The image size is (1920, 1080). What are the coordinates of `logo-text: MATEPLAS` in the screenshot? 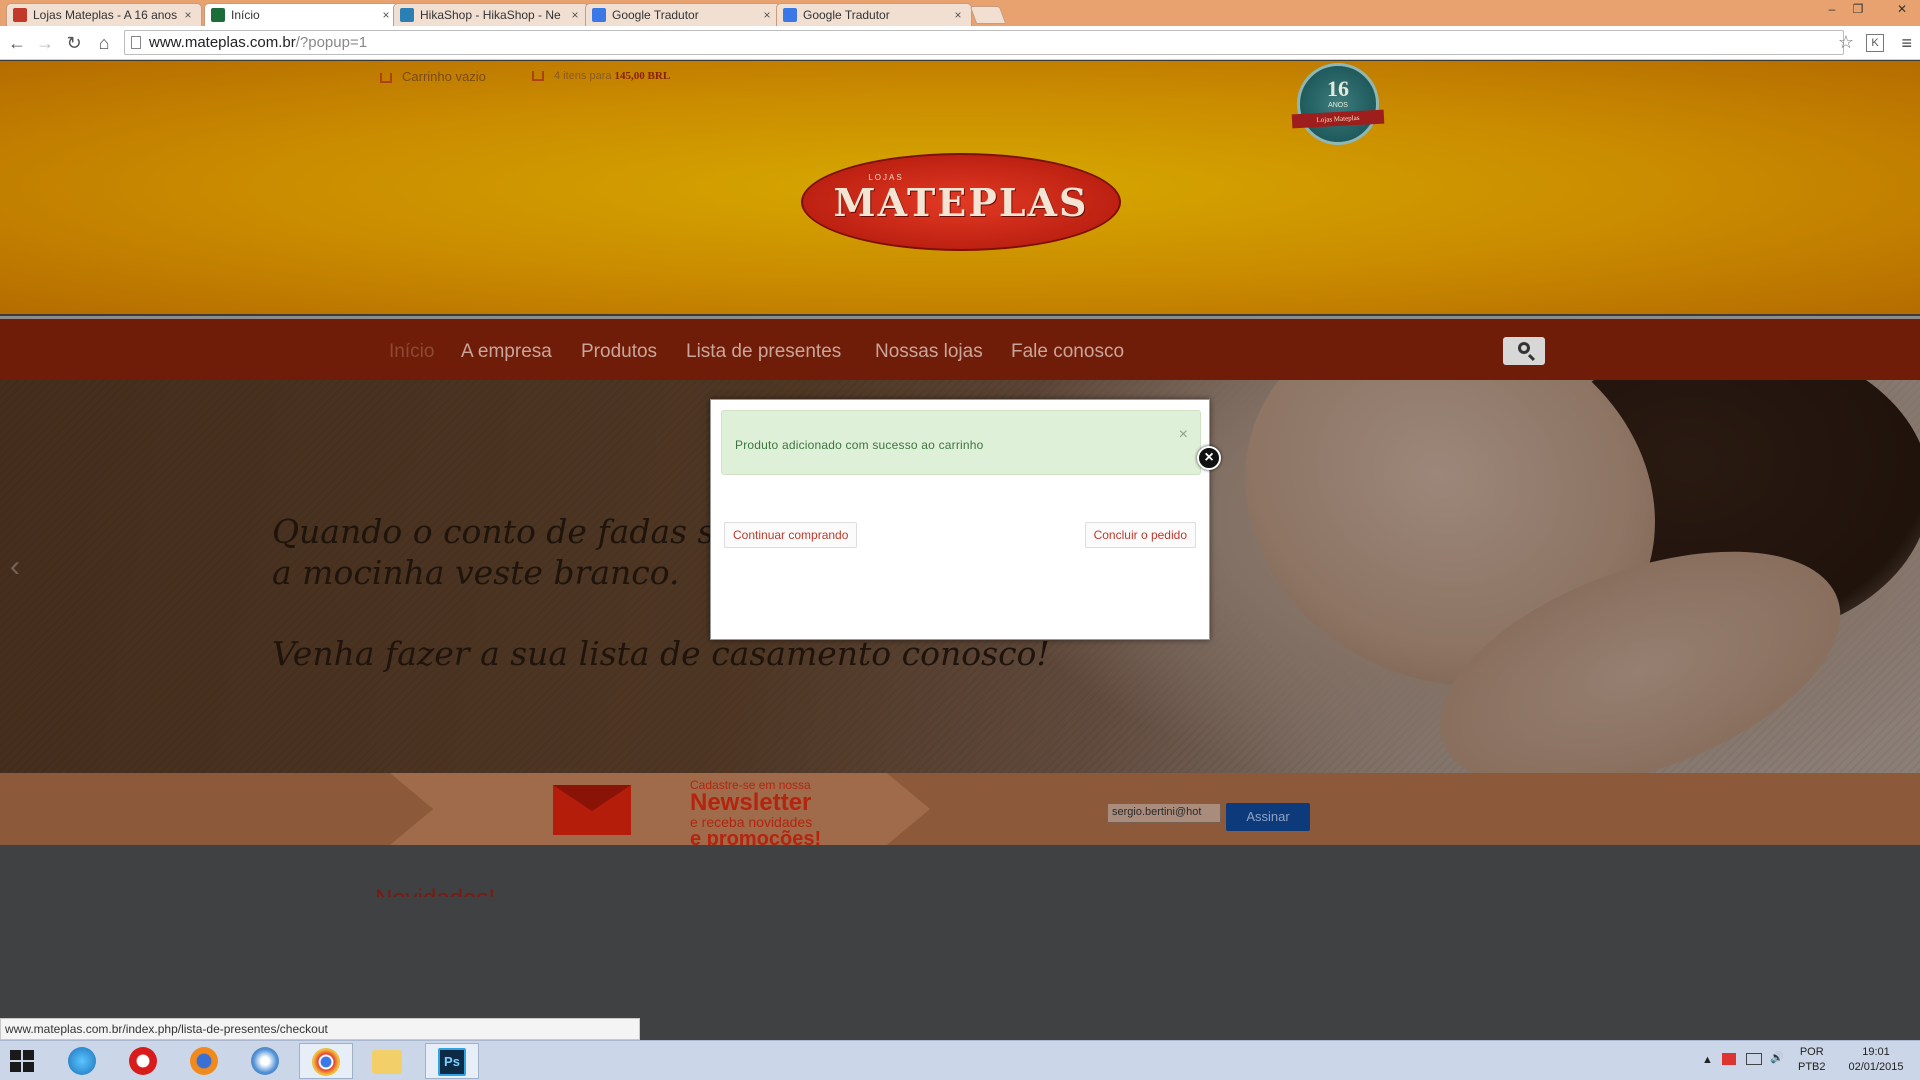 It's located at (961, 202).